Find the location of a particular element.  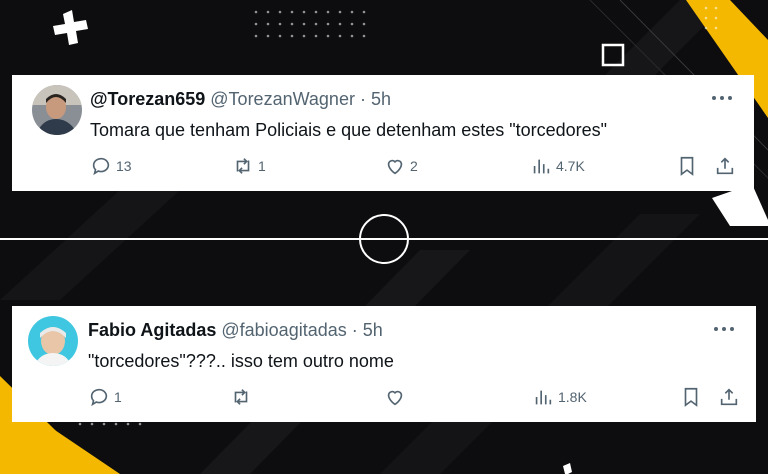

views-button: 4.7K is located at coordinates (557, 166).